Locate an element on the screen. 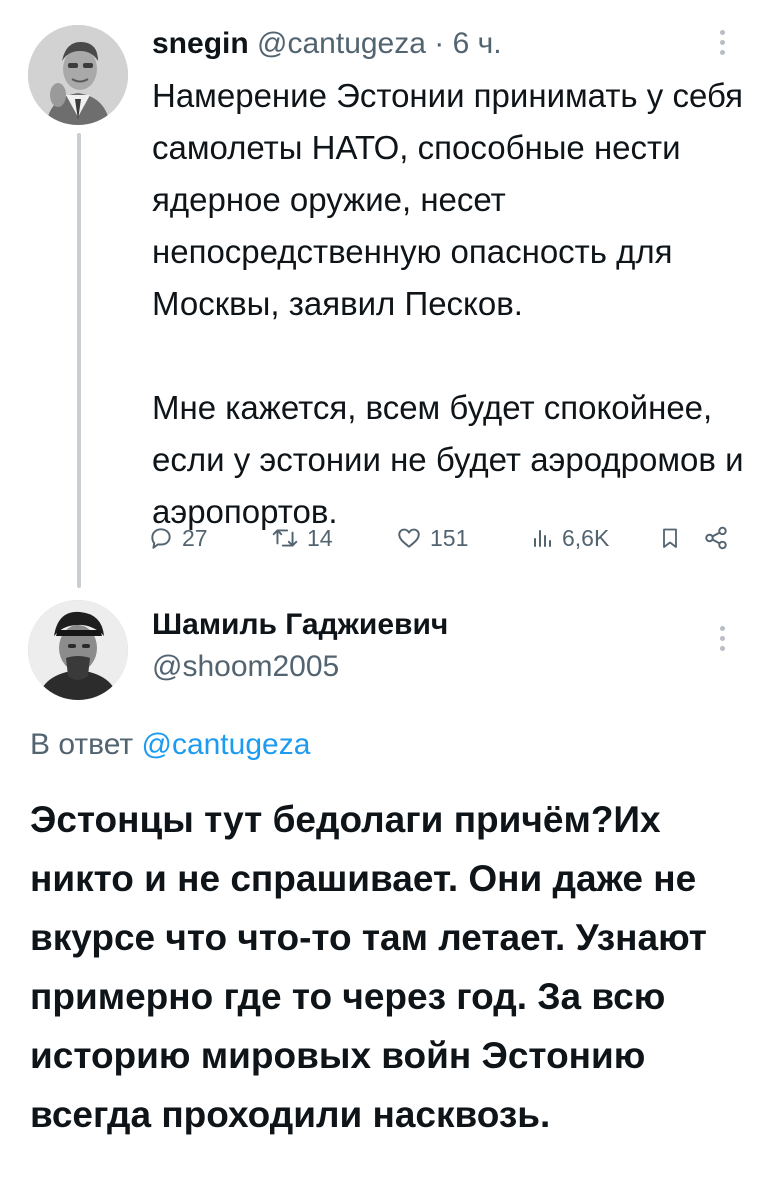 The height and width of the screenshot is (1200, 775). avatar-snegin is located at coordinates (78, 75).